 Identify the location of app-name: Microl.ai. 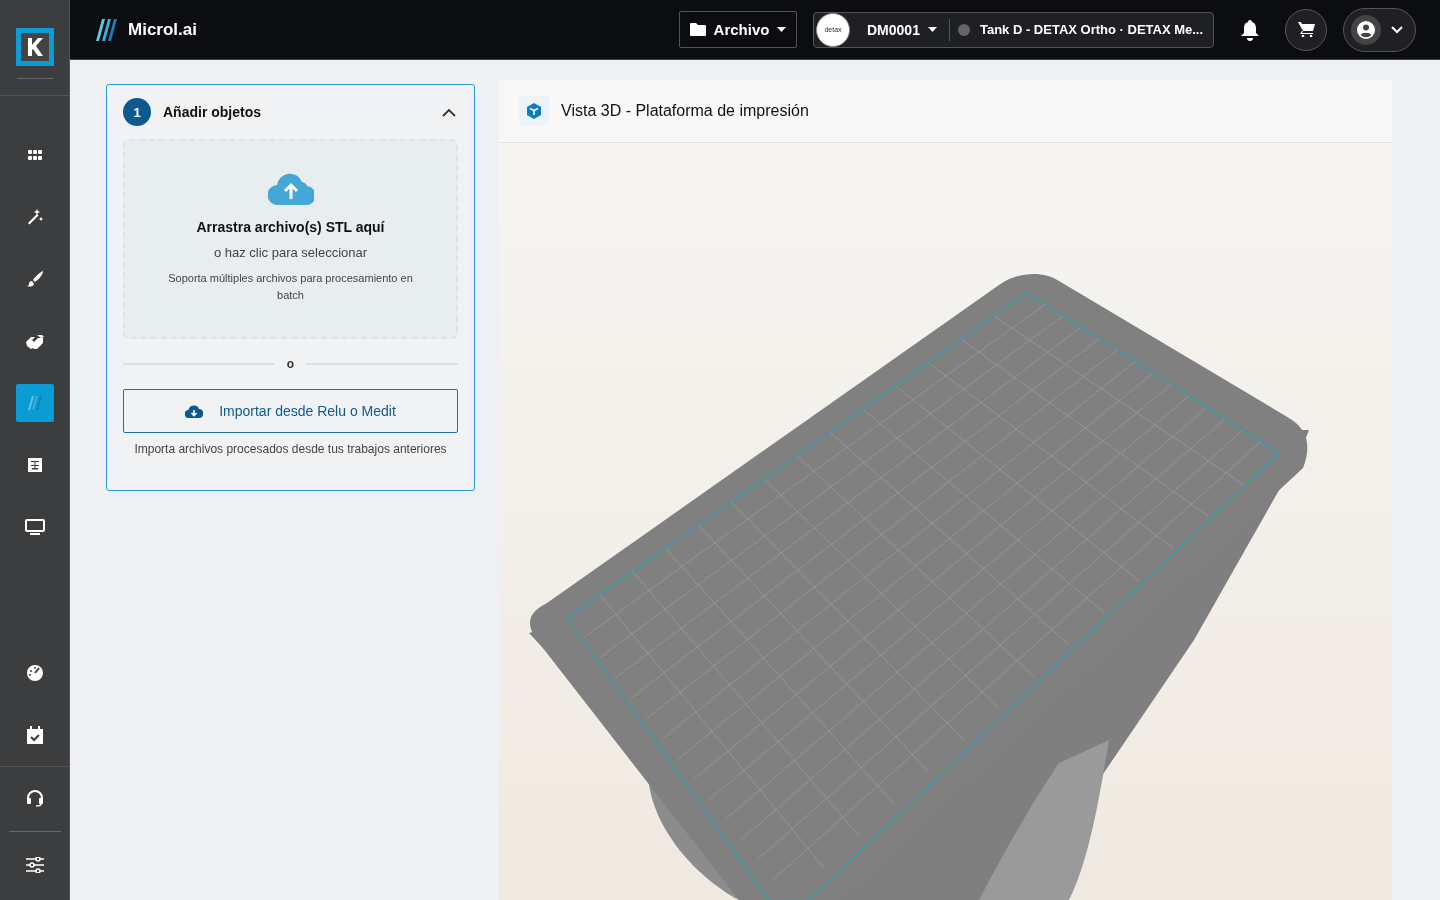
(162, 29).